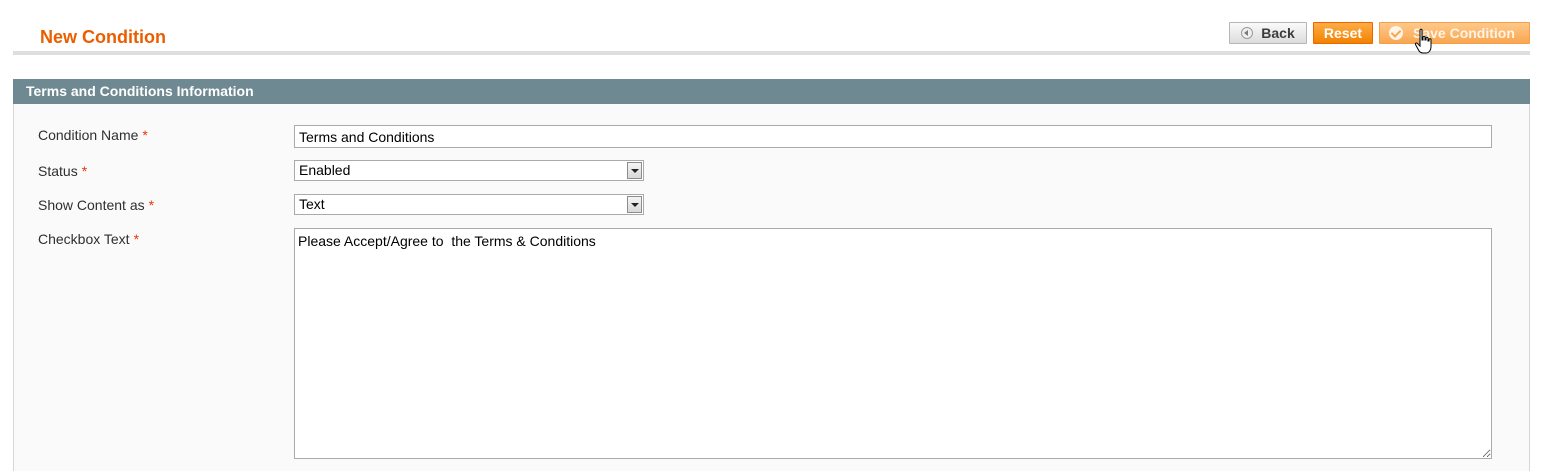 This screenshot has width=1544, height=471. What do you see at coordinates (771, 53) in the screenshot?
I see `title-divider` at bounding box center [771, 53].